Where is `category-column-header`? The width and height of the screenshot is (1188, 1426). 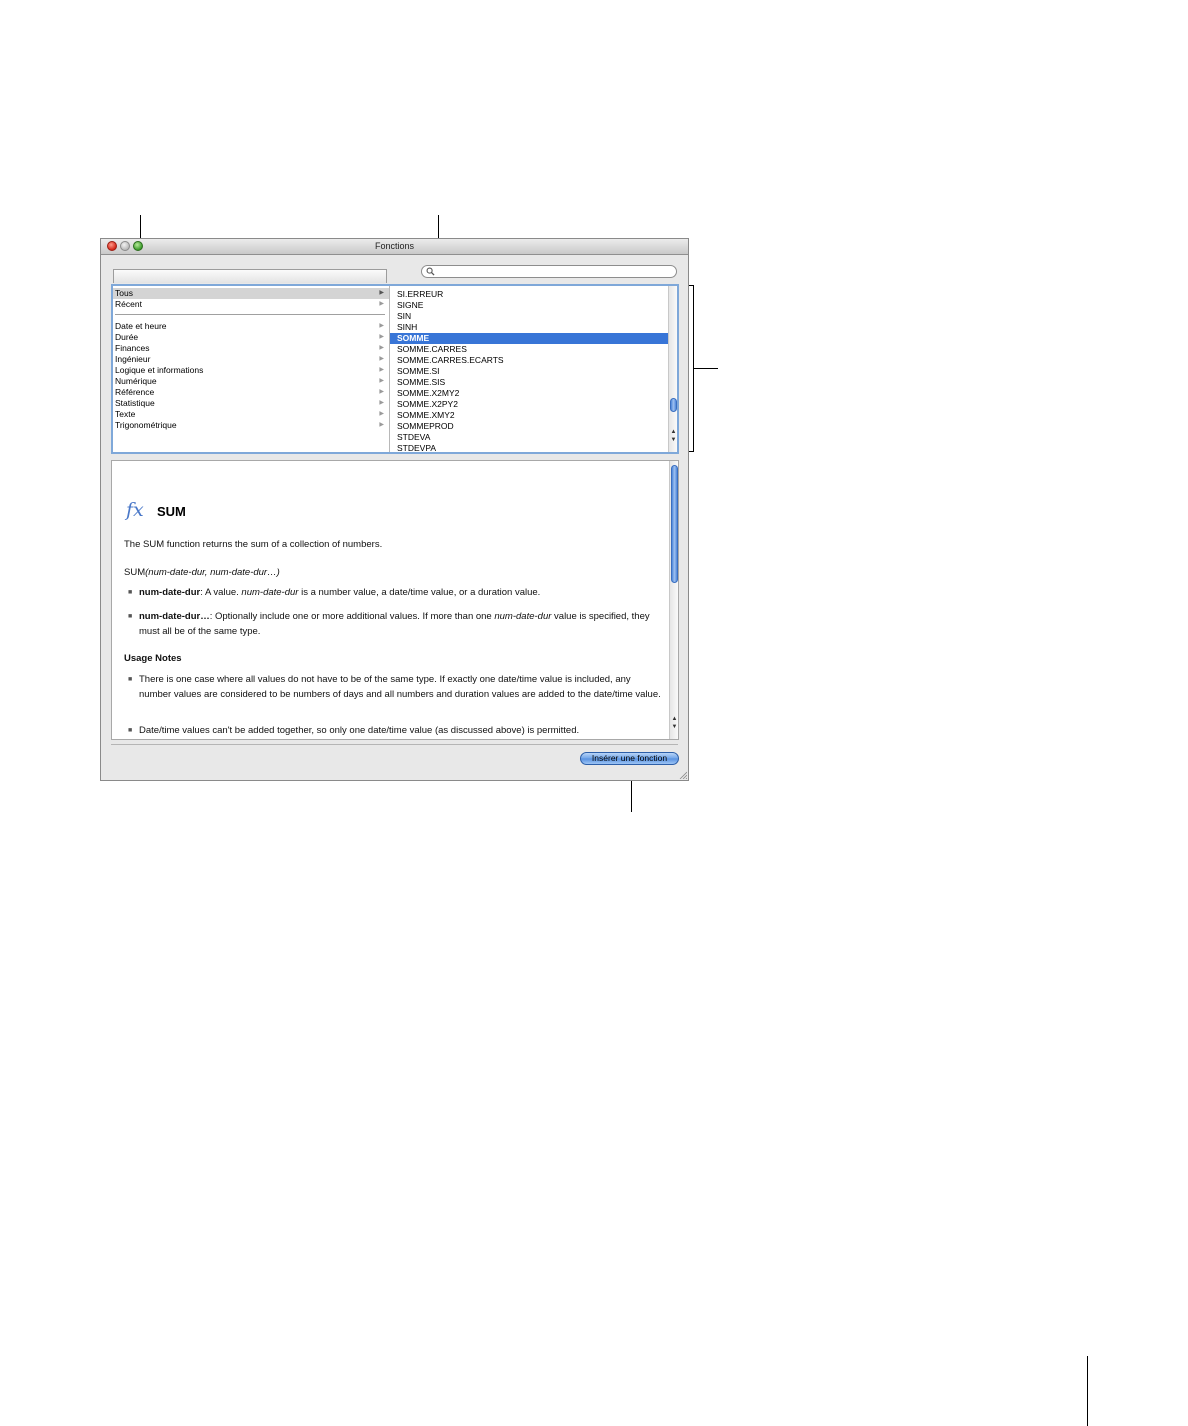 category-column-header is located at coordinates (250, 276).